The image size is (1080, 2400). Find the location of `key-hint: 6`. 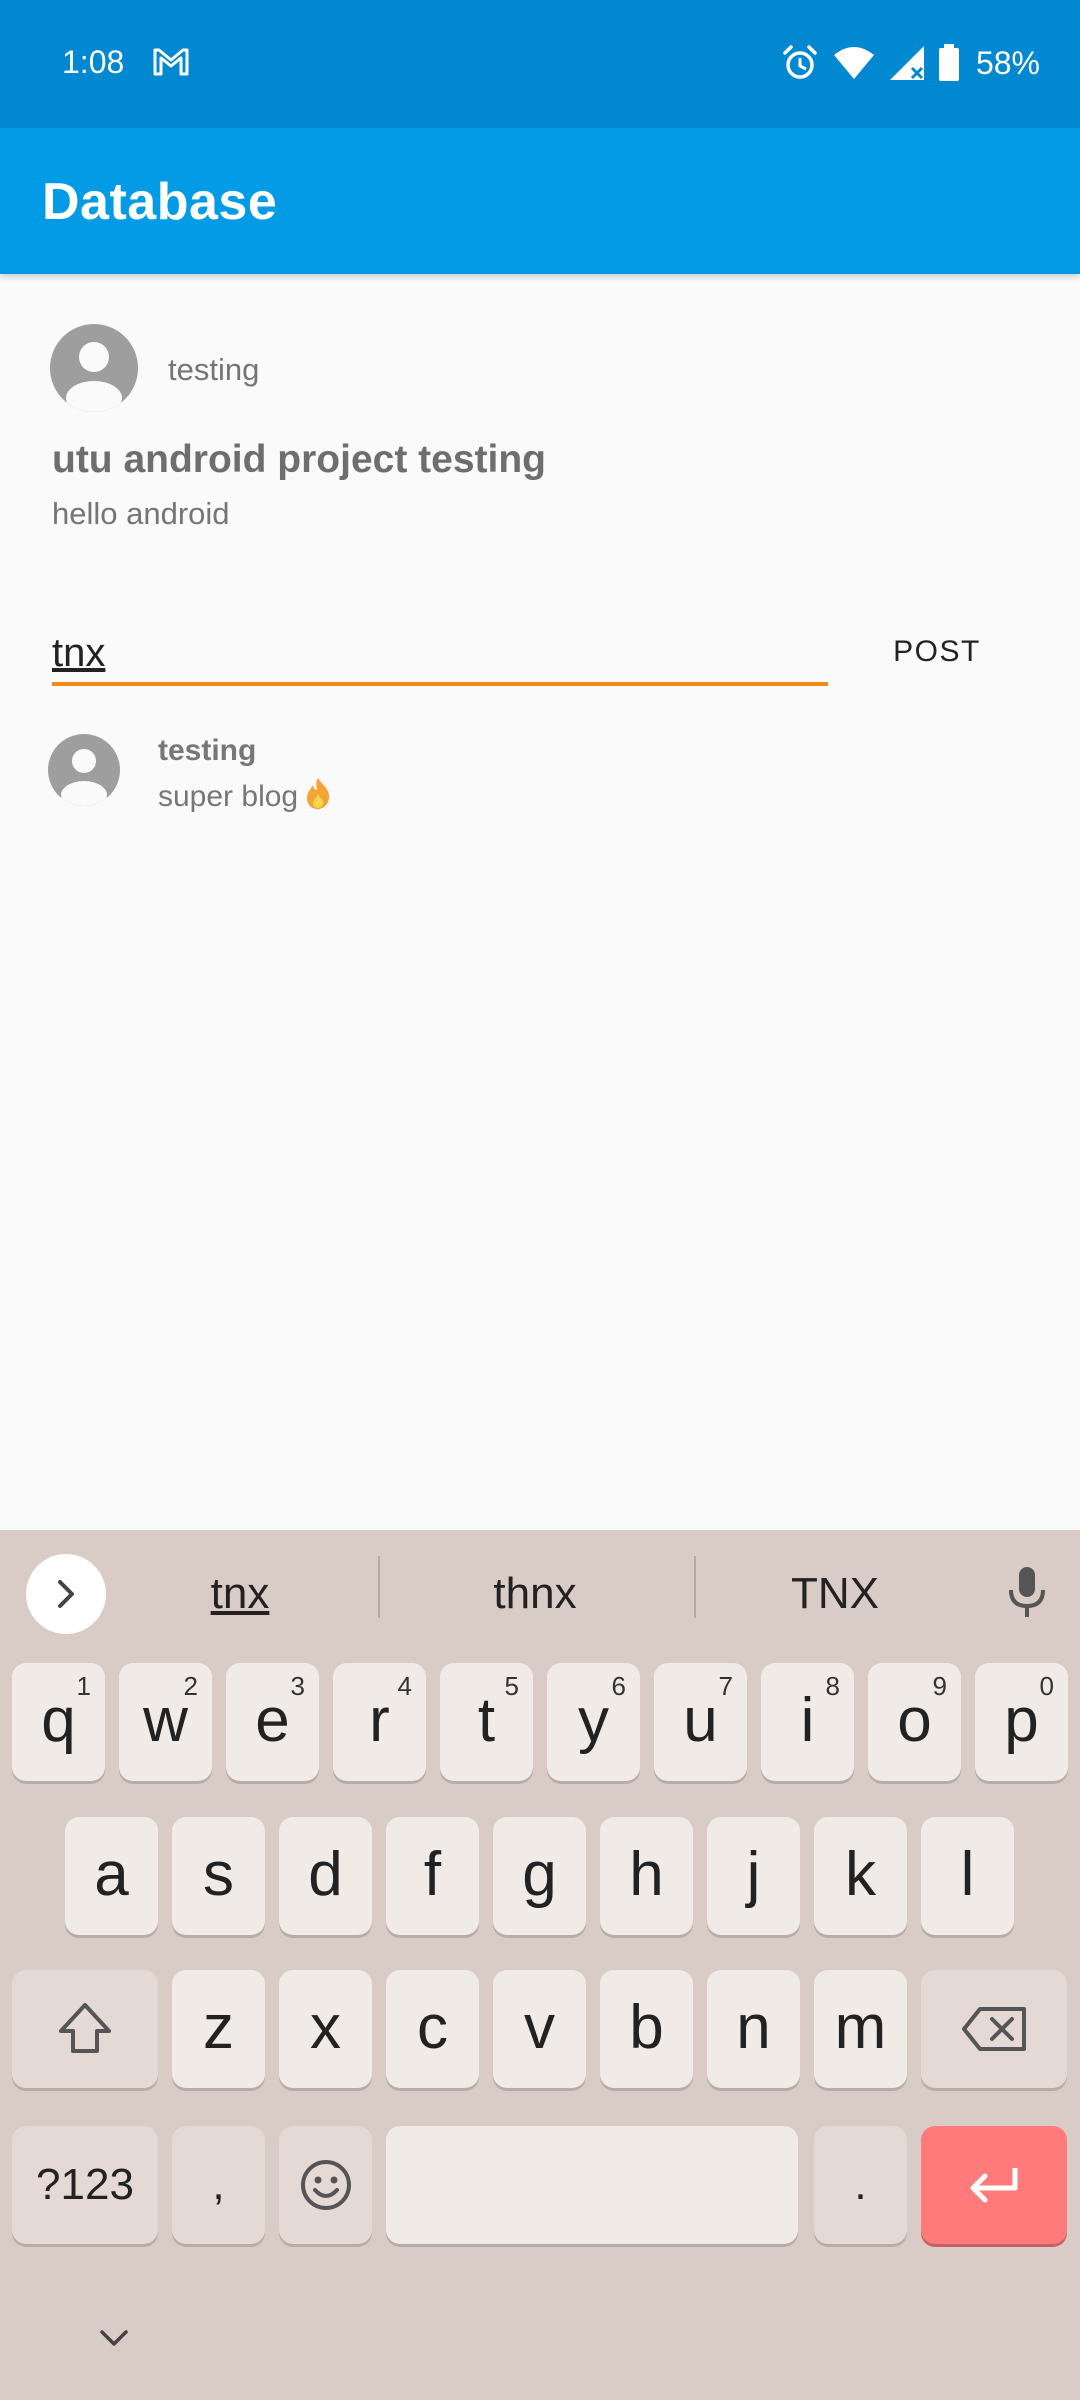

key-hint: 6 is located at coordinates (618, 1686).